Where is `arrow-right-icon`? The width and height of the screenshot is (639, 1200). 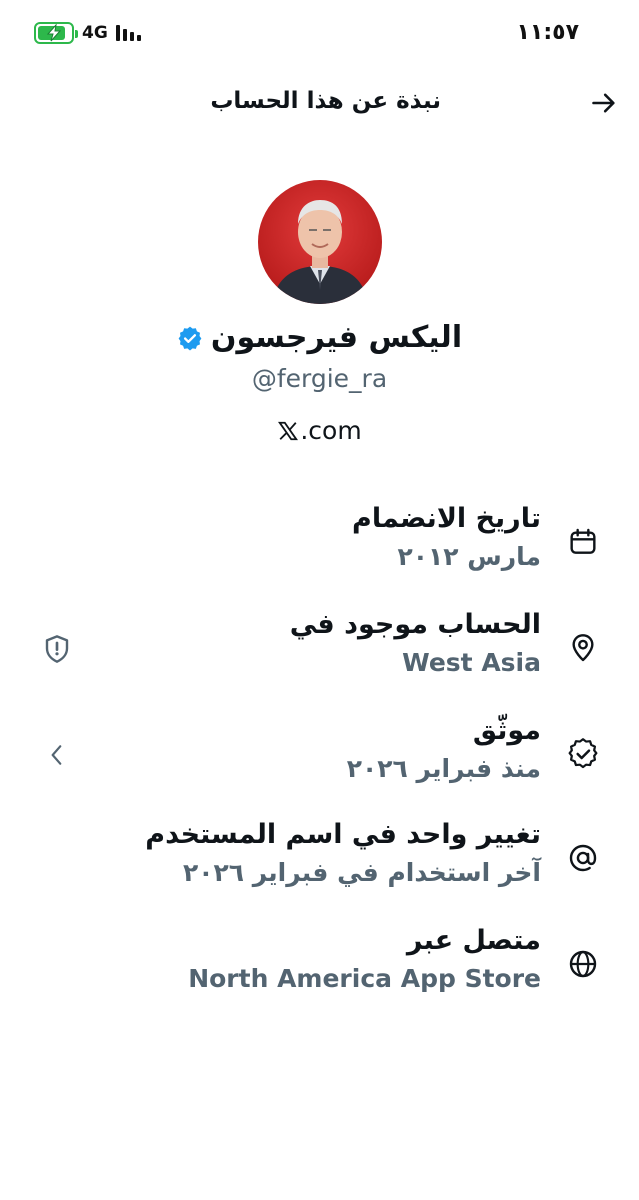 arrow-right-icon is located at coordinates (603, 103).